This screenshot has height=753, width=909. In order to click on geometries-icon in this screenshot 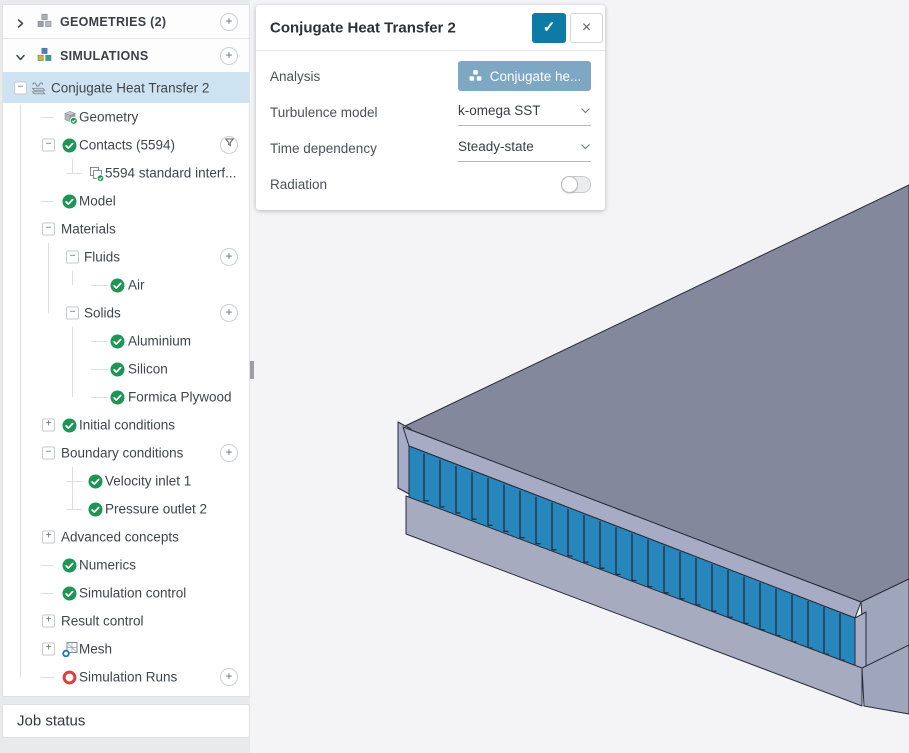, I will do `click(44, 23)`.